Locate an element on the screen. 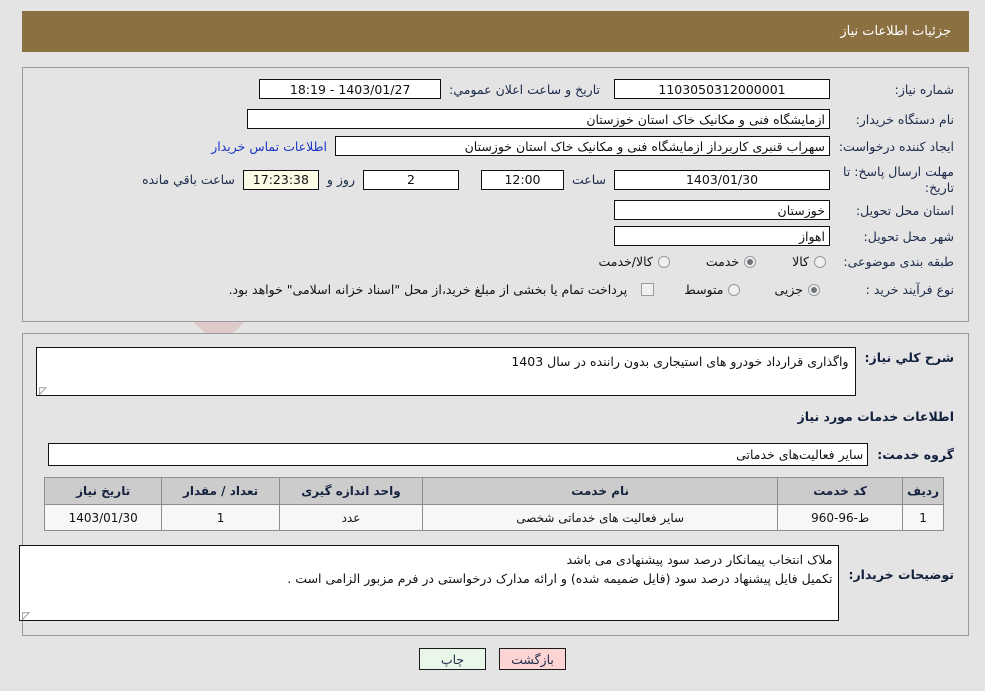 Image resolution: width=985 pixels, height=691 pixels. row-services-heading: اطلاعات خدمات مورد نیاز is located at coordinates (876, 416).